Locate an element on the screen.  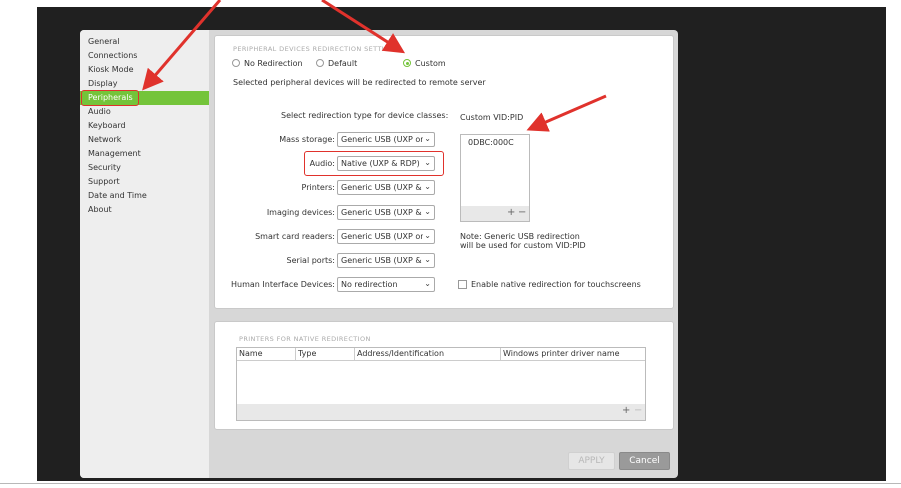
device-label-serial-ports: Serial ports: is located at coordinates (310, 260).